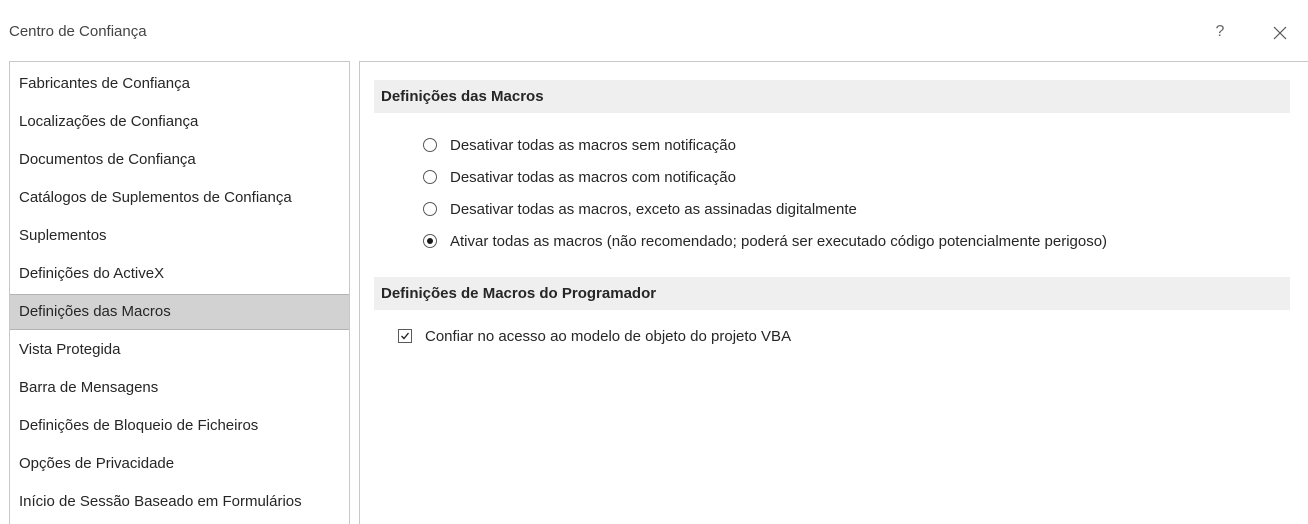 The image size is (1308, 524). What do you see at coordinates (179, 198) in the screenshot?
I see `sidebar-item-trusted-addin-catalogs: Catálogos de Suplementos de Confiança` at bounding box center [179, 198].